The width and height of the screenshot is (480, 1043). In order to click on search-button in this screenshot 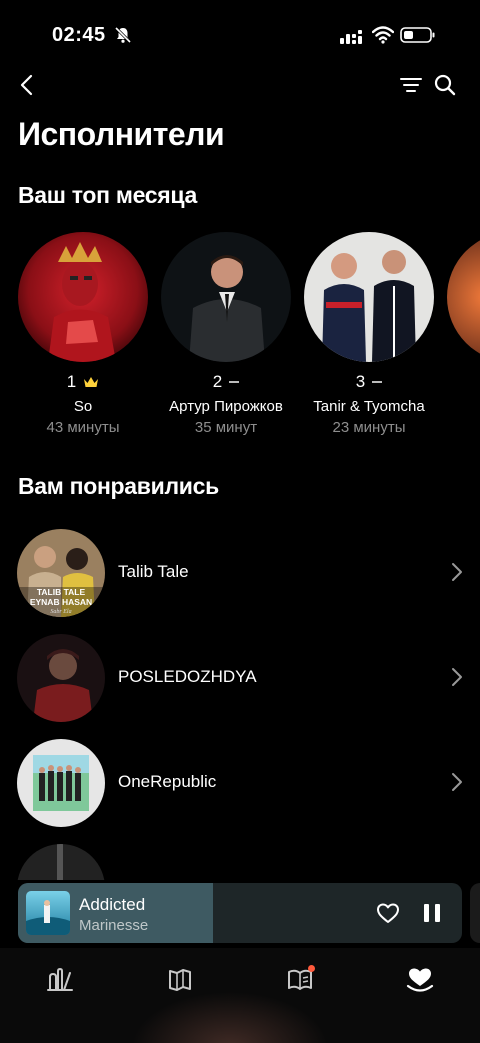, I will do `click(445, 85)`.